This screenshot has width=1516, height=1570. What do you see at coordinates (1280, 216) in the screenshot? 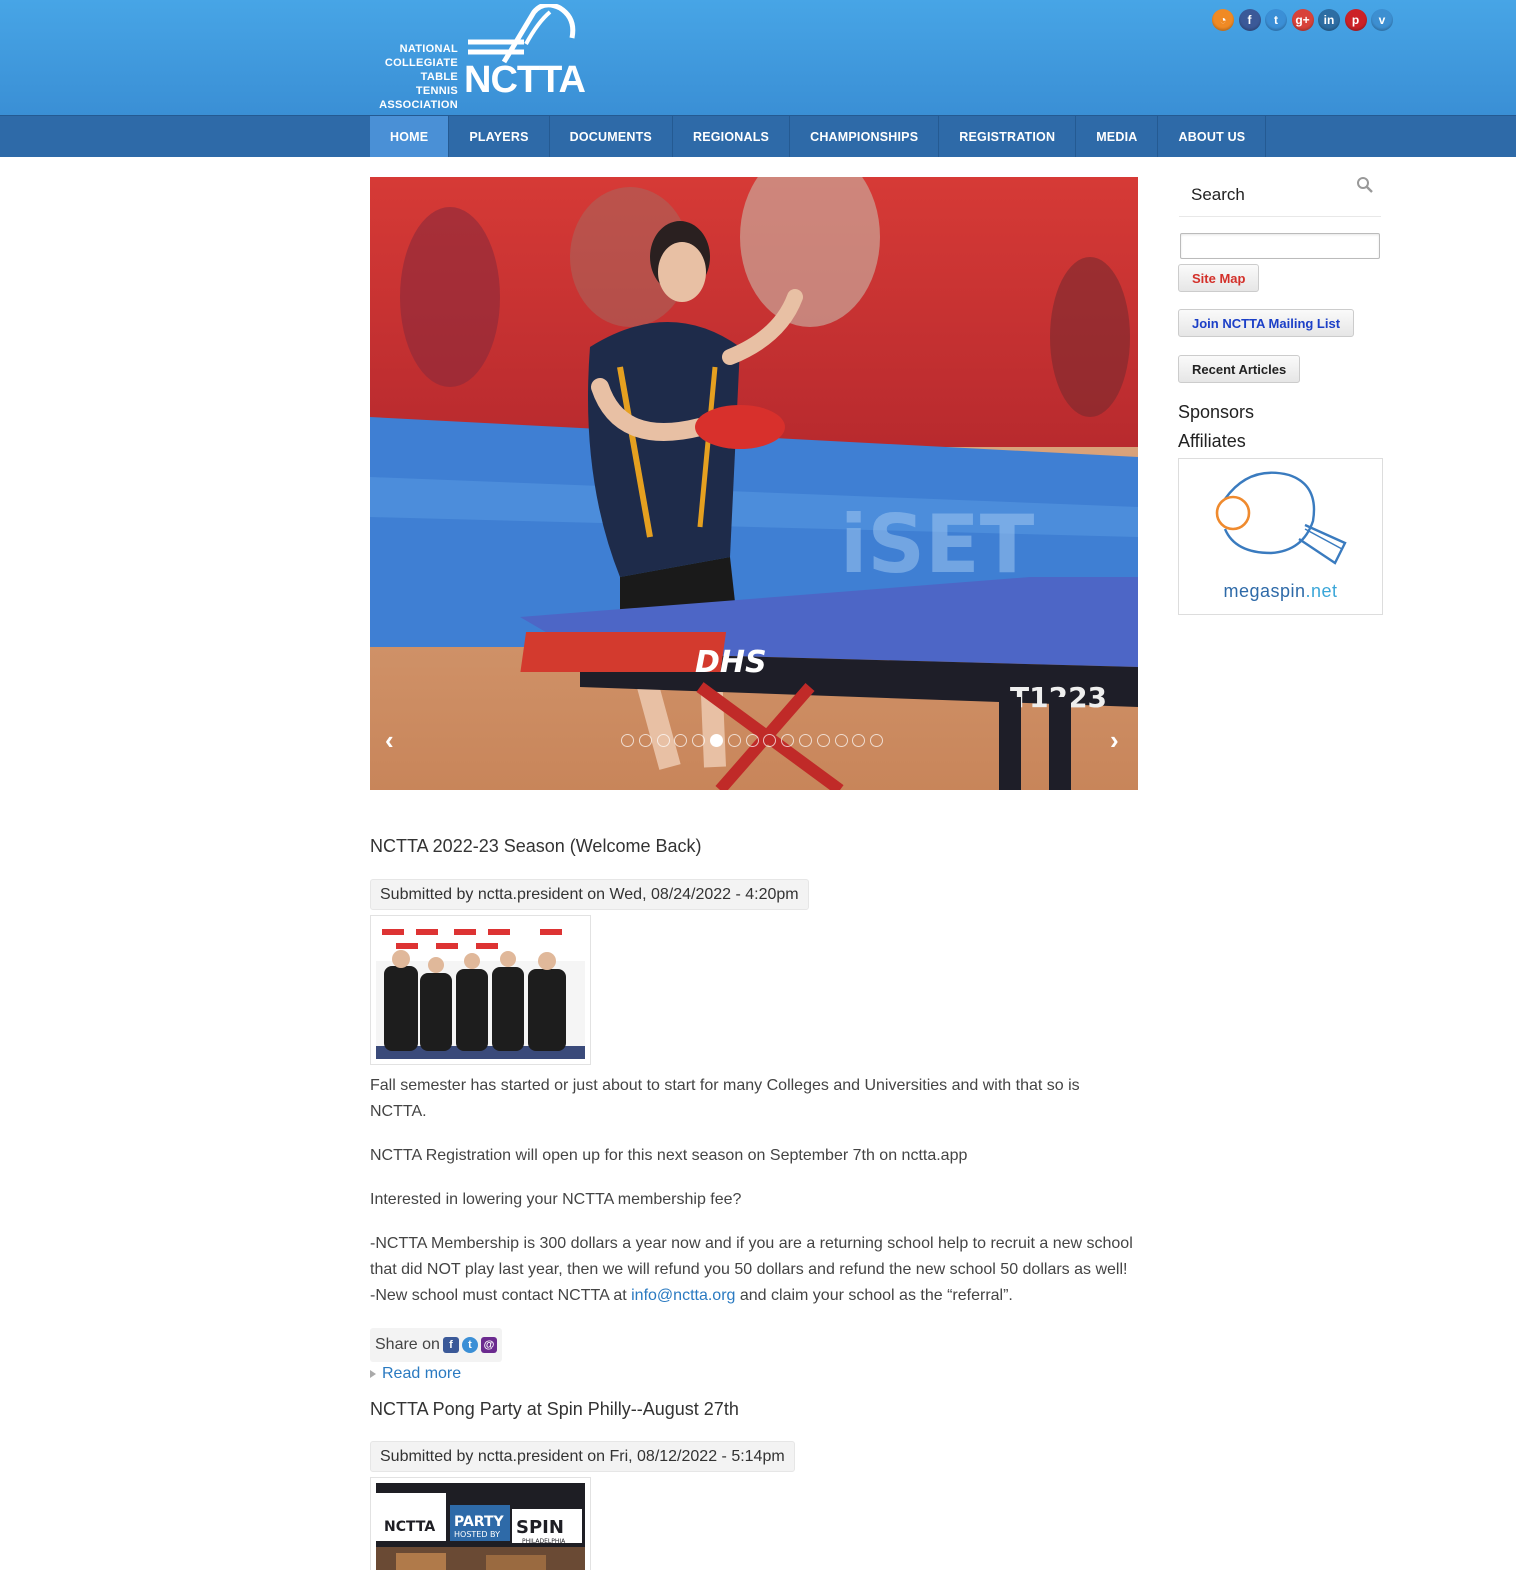
I see `divider` at bounding box center [1280, 216].